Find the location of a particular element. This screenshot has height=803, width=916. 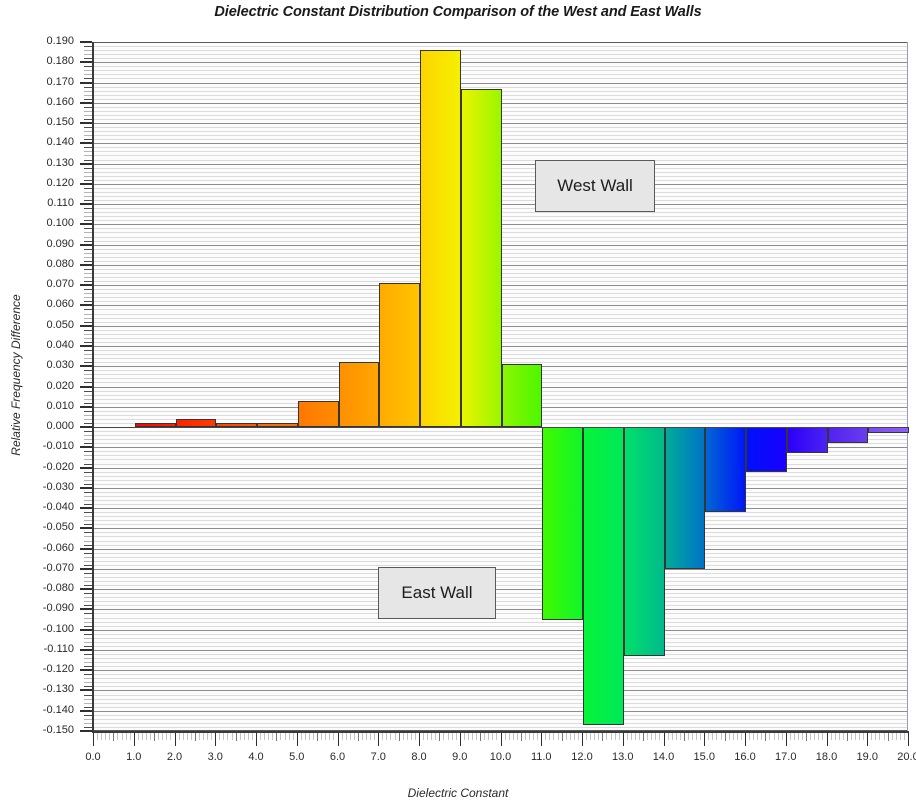

y-axis-tick-label: -0.130 is located at coordinates (58, 689).